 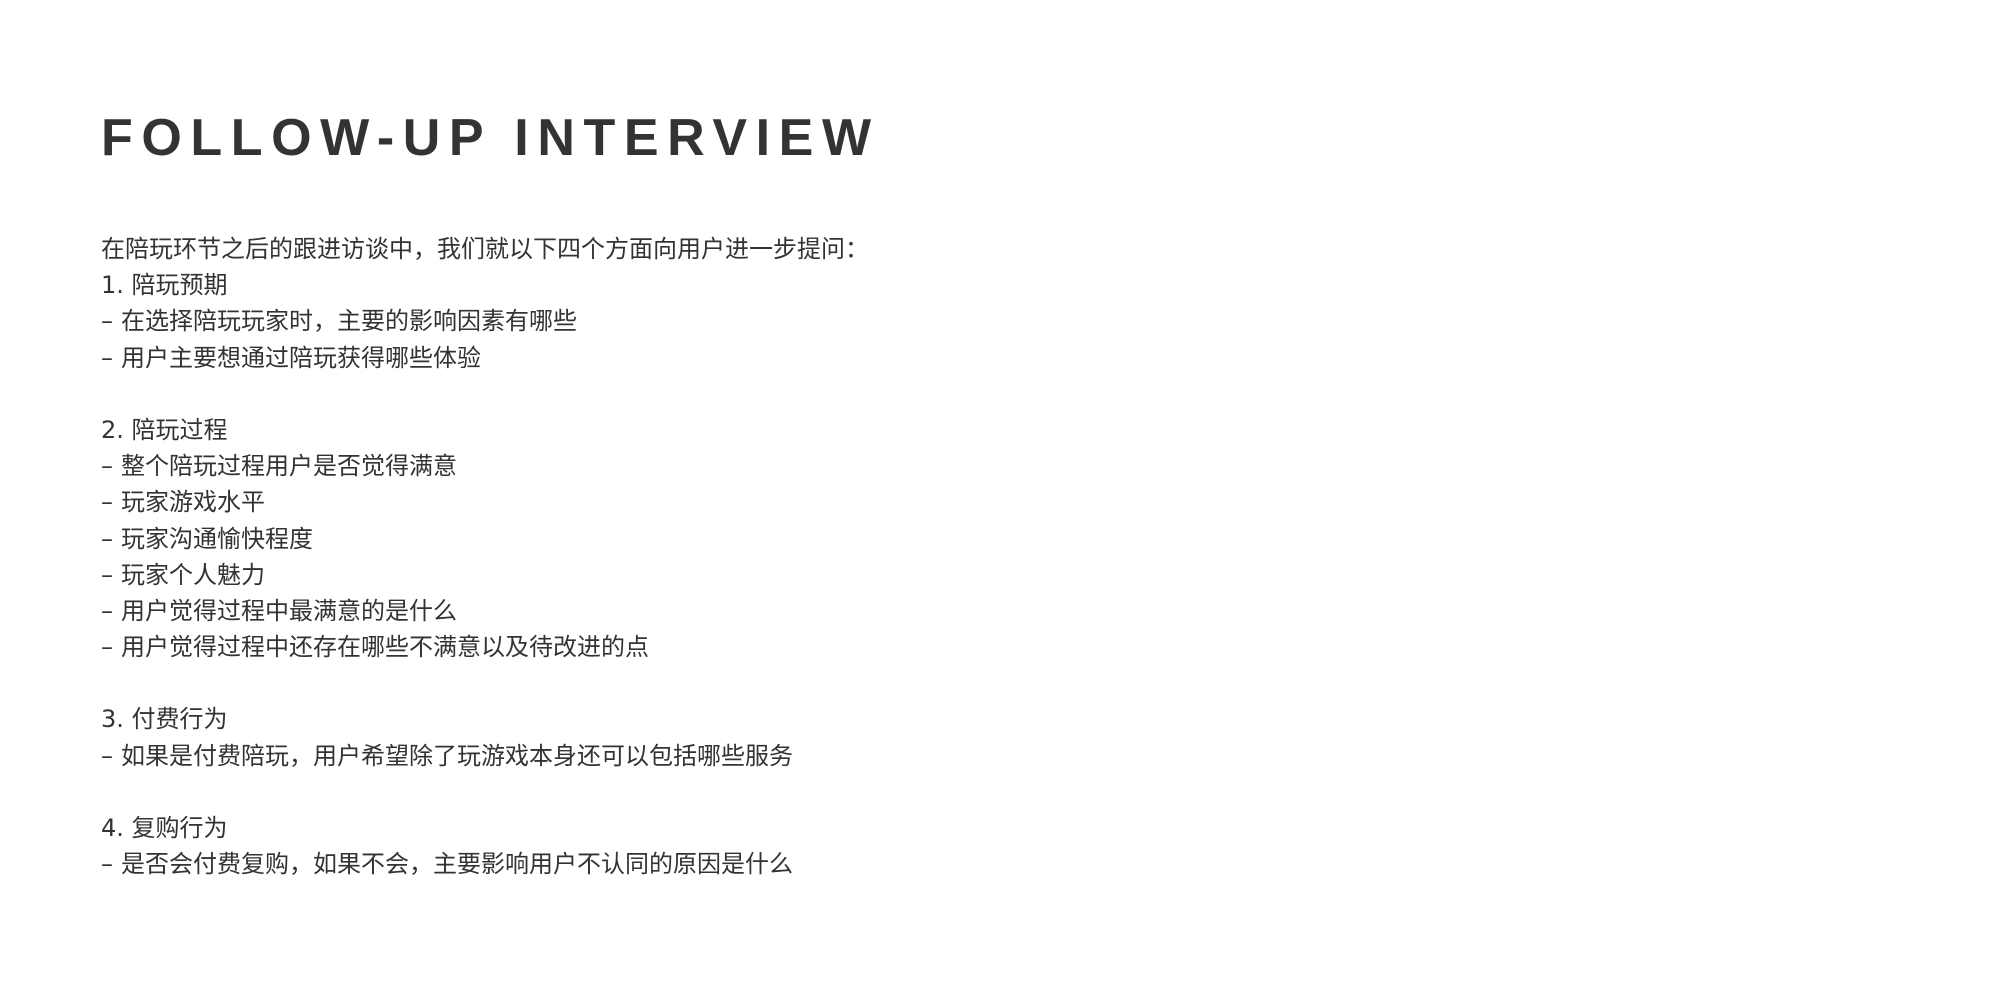 What do you see at coordinates (457, 864) in the screenshot?
I see `list-item-text: 是否会付费复购，如果不会，主要影响用户不认同的原因是什么` at bounding box center [457, 864].